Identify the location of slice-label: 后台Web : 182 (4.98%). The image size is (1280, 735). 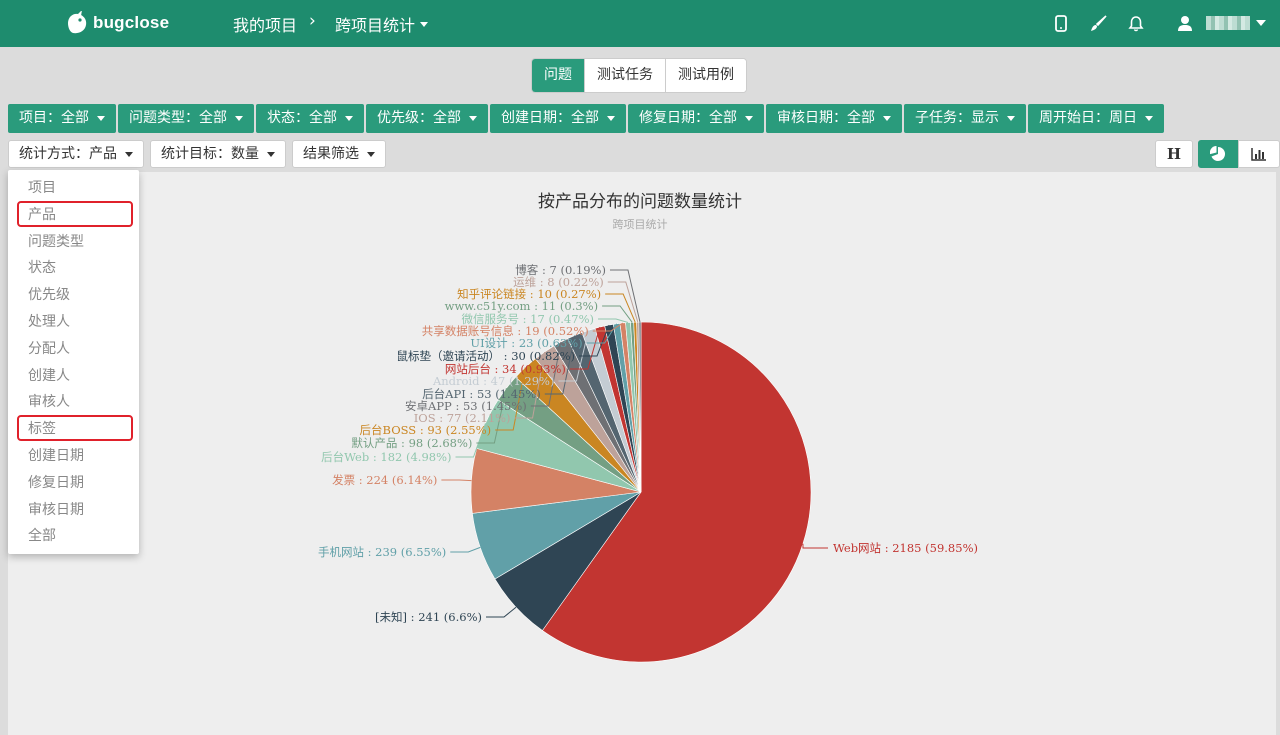
(386, 457).